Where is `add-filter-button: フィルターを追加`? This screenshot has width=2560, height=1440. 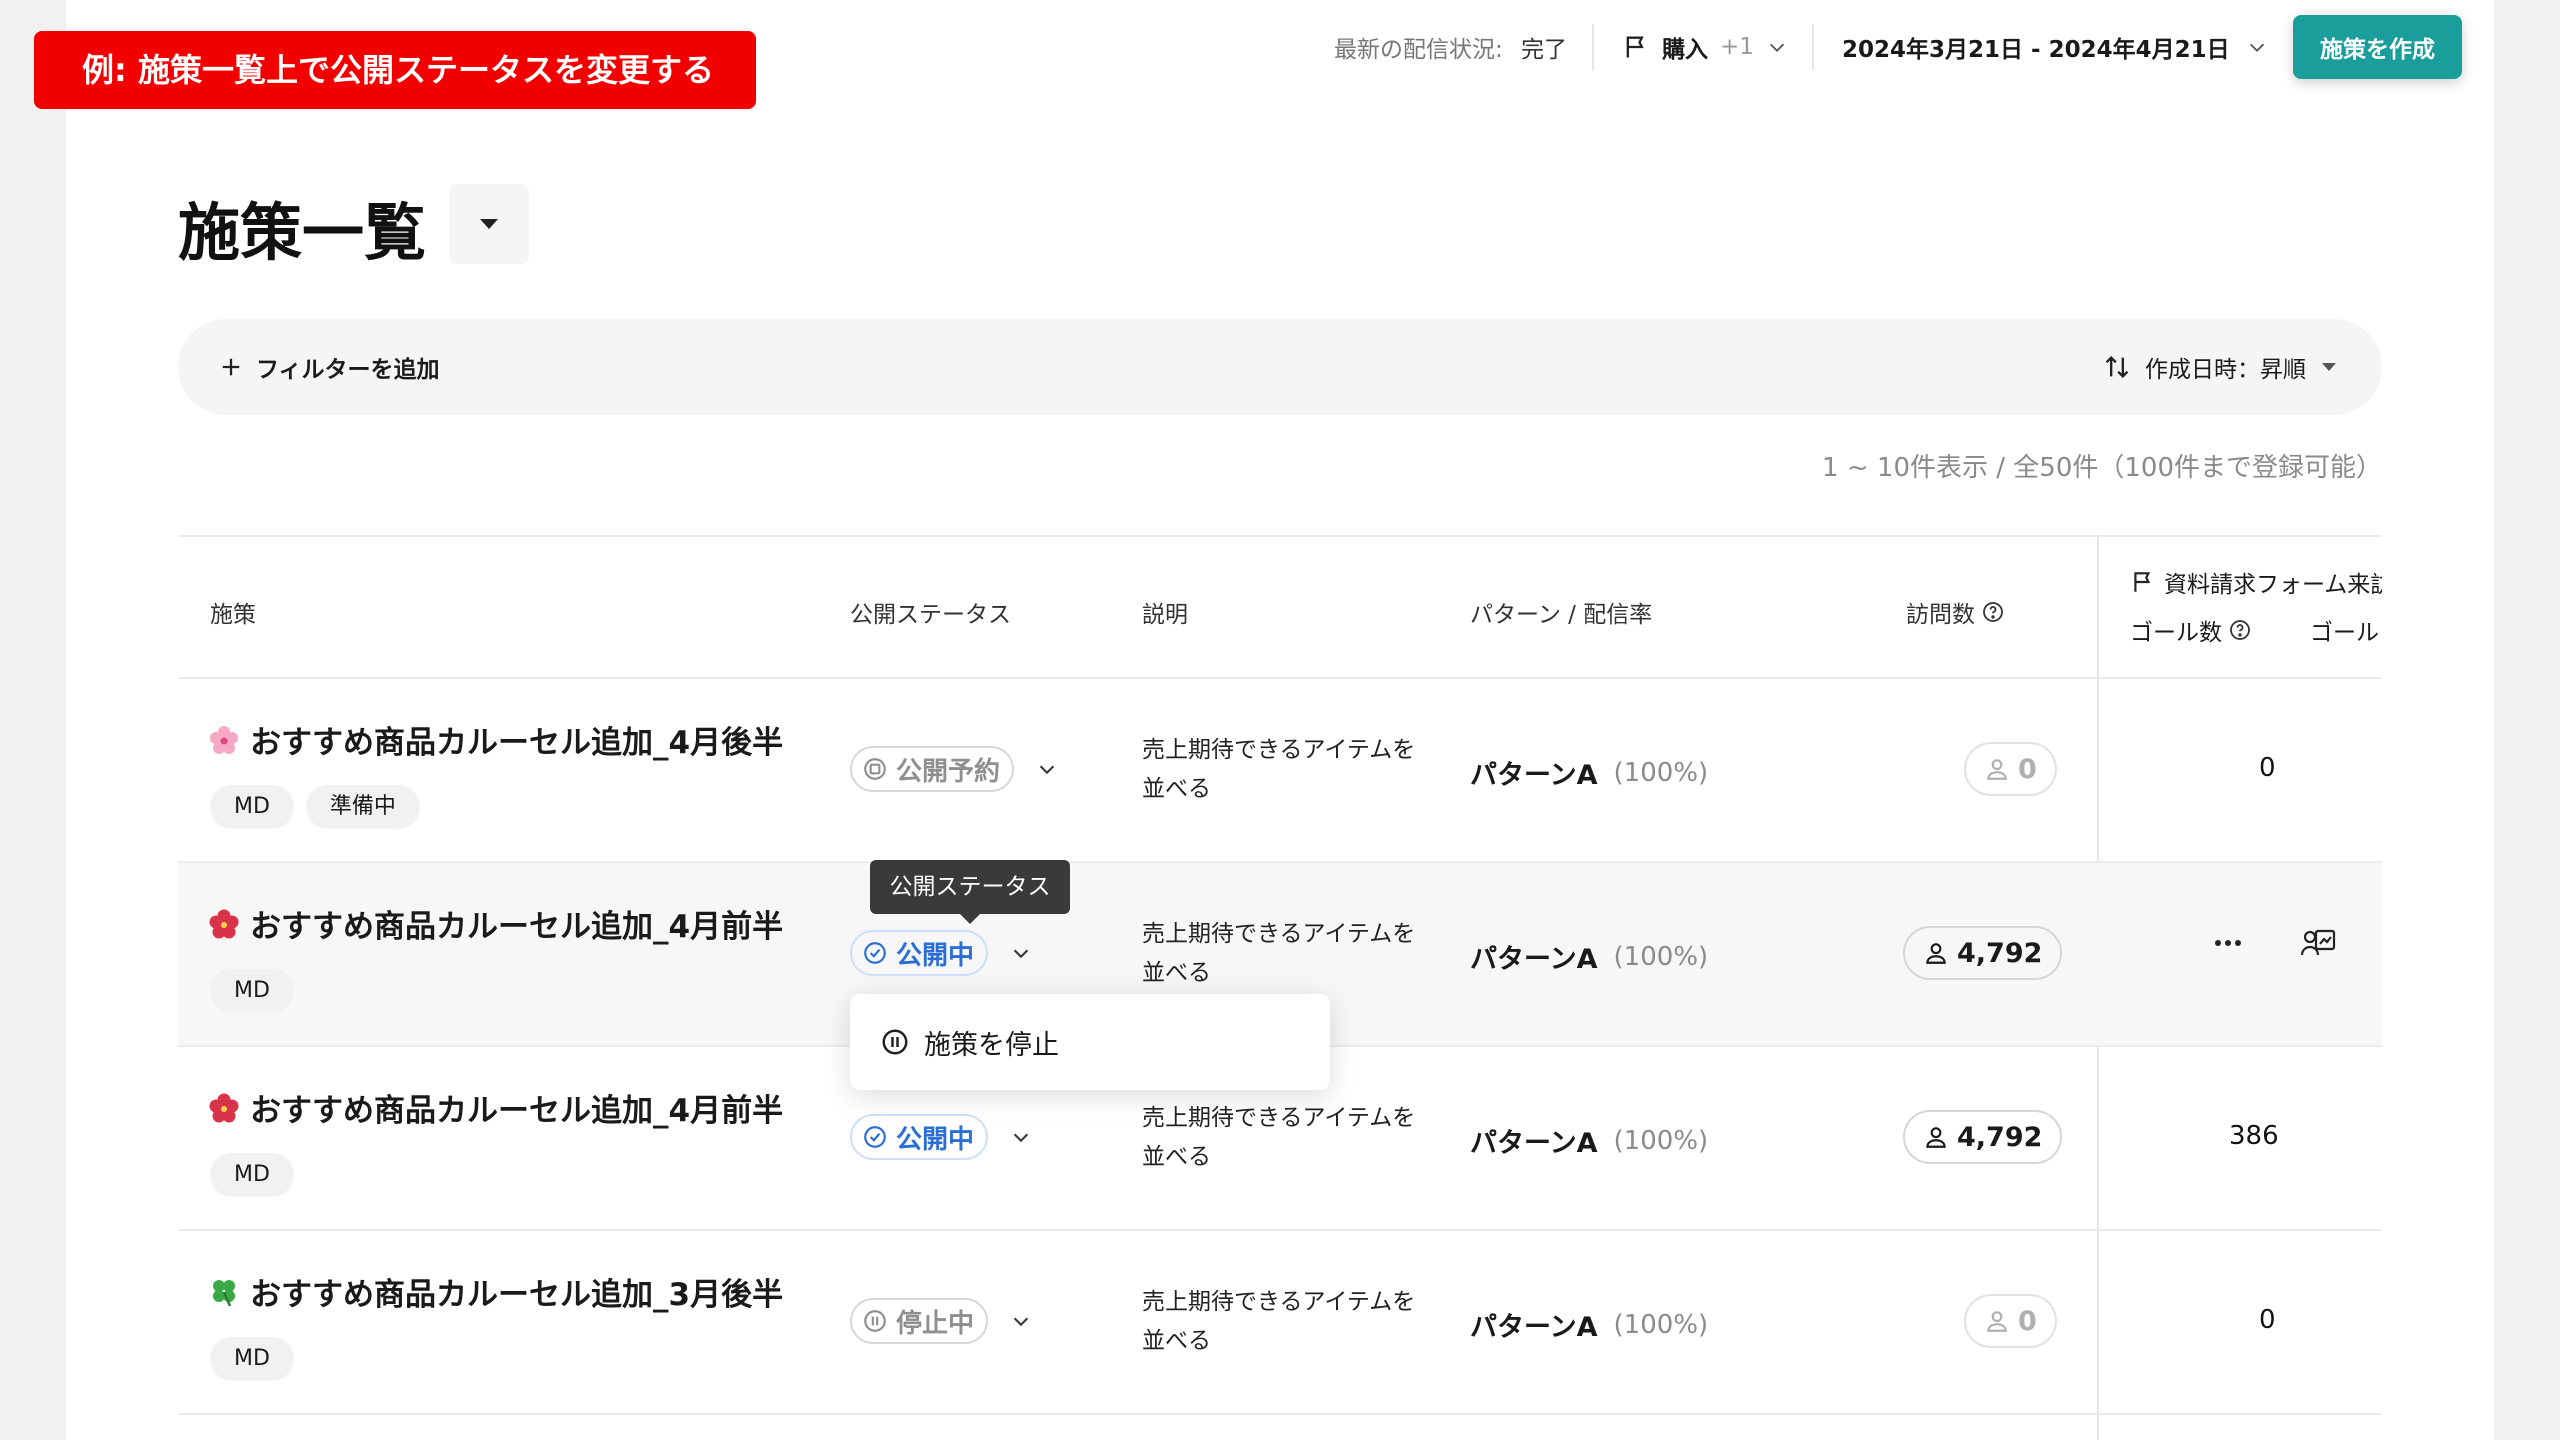
add-filter-button: フィルターを追加 is located at coordinates (330, 367).